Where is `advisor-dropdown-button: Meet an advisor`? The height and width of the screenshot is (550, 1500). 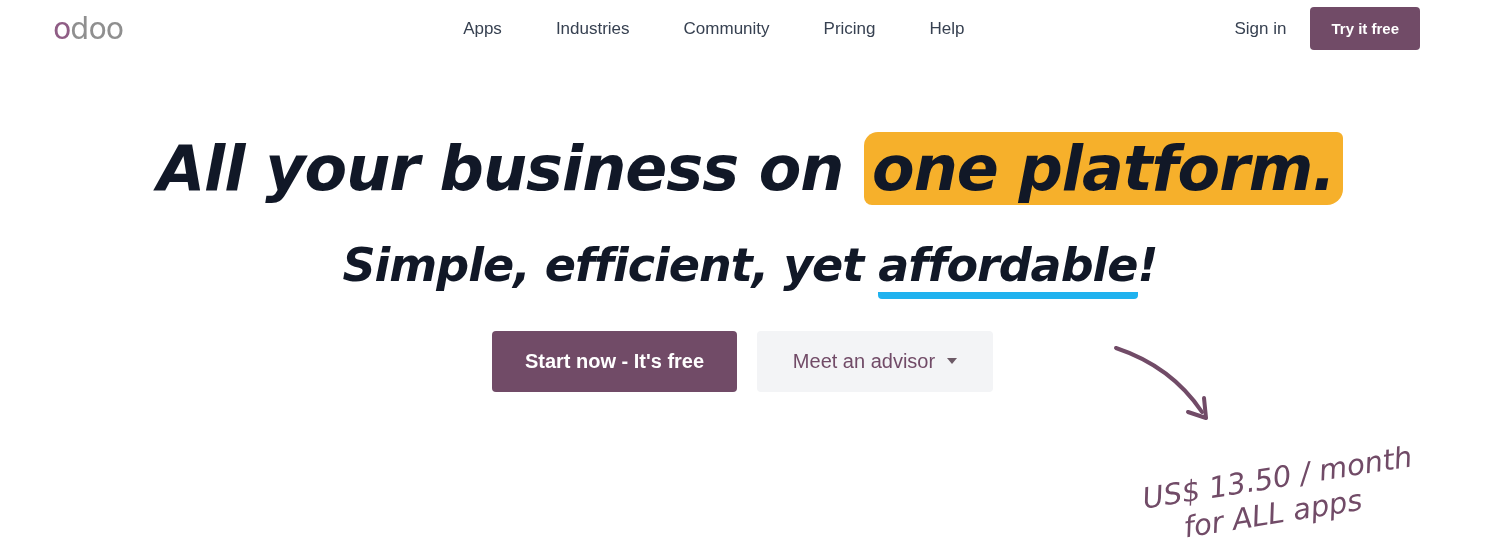
advisor-dropdown-button: Meet an advisor is located at coordinates (875, 361).